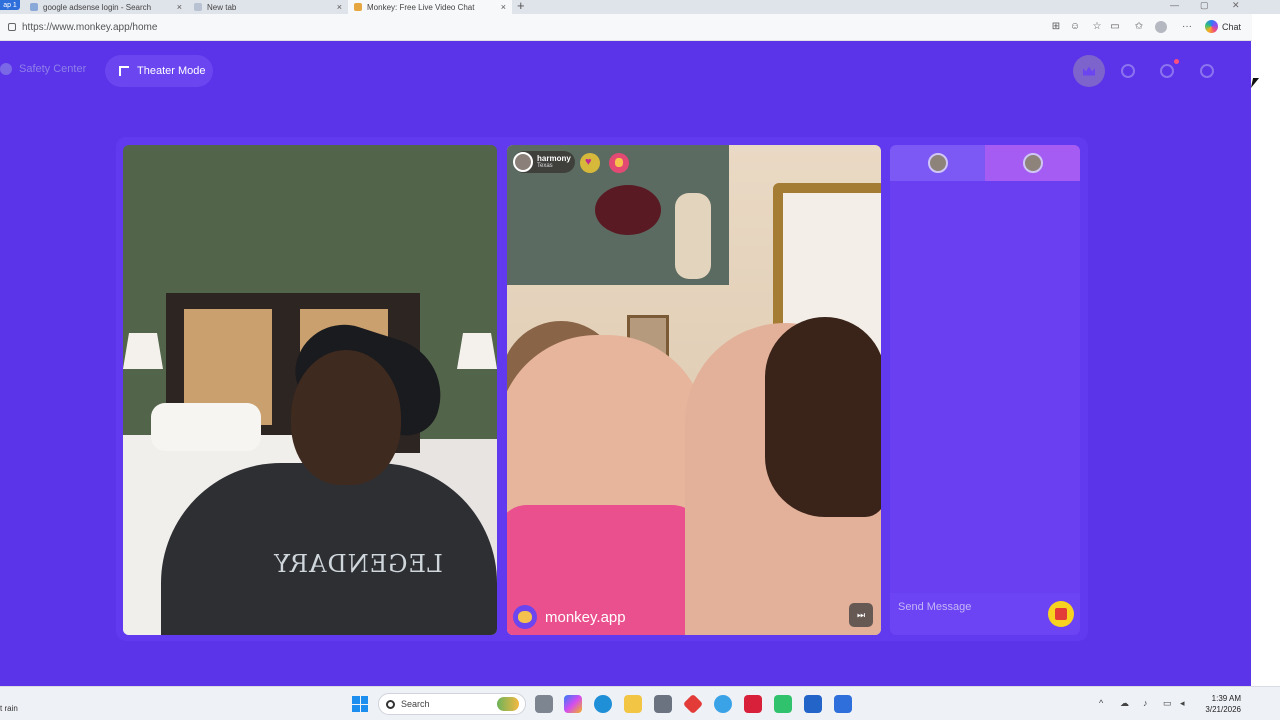 The image size is (1280, 720). Describe the element at coordinates (222, 7) in the screenshot. I see `tab-title: New tab` at that location.